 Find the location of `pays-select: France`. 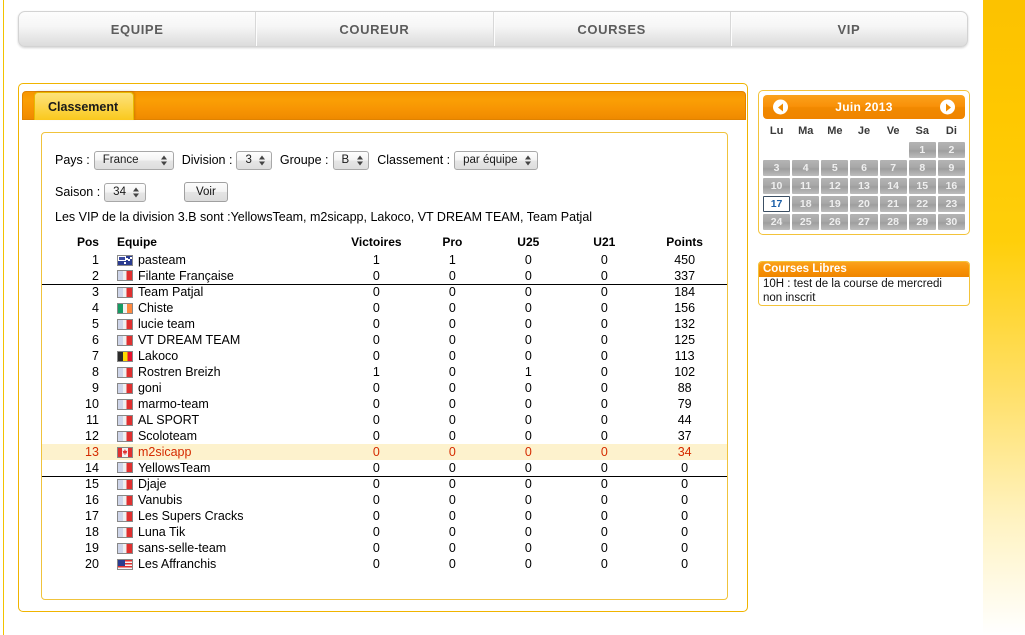

pays-select: France is located at coordinates (133, 160).